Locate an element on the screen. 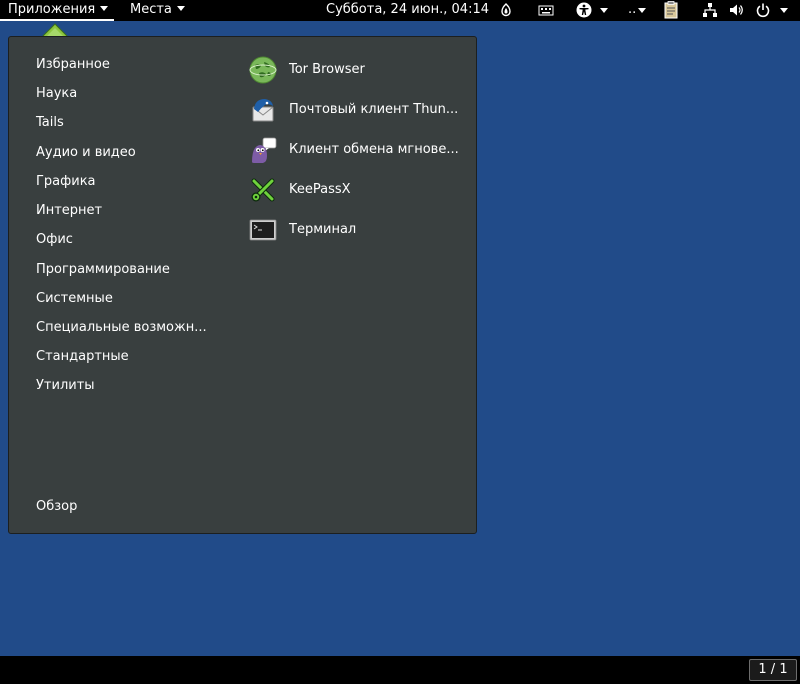  pidgin-icon is located at coordinates (264, 150).